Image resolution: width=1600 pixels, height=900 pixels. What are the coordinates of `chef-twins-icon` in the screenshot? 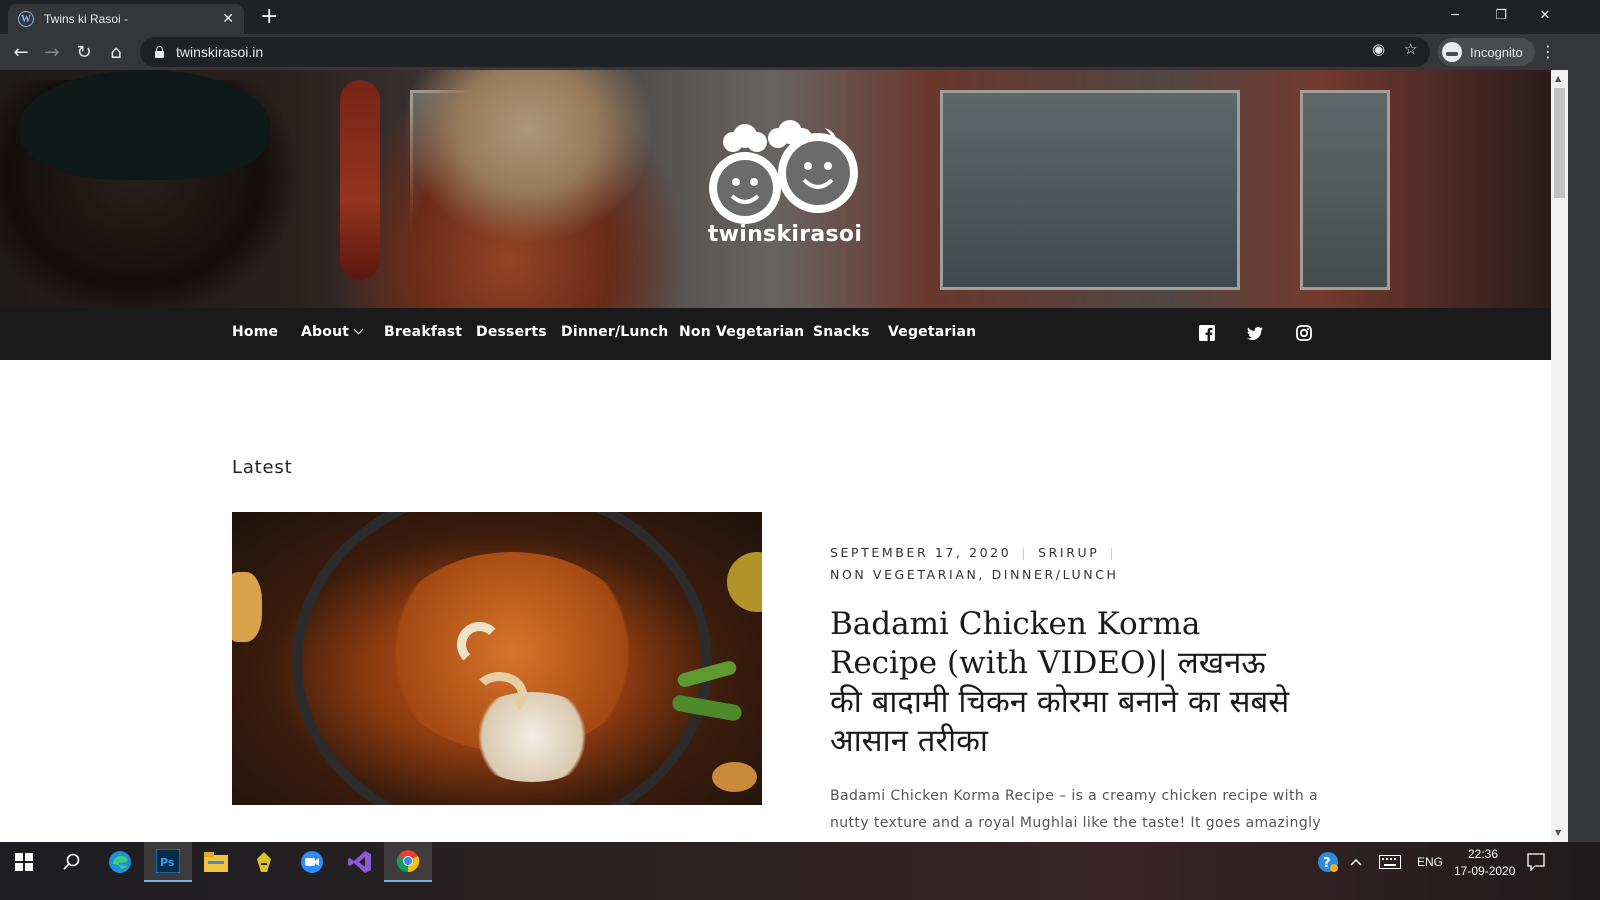 It's located at (783, 172).